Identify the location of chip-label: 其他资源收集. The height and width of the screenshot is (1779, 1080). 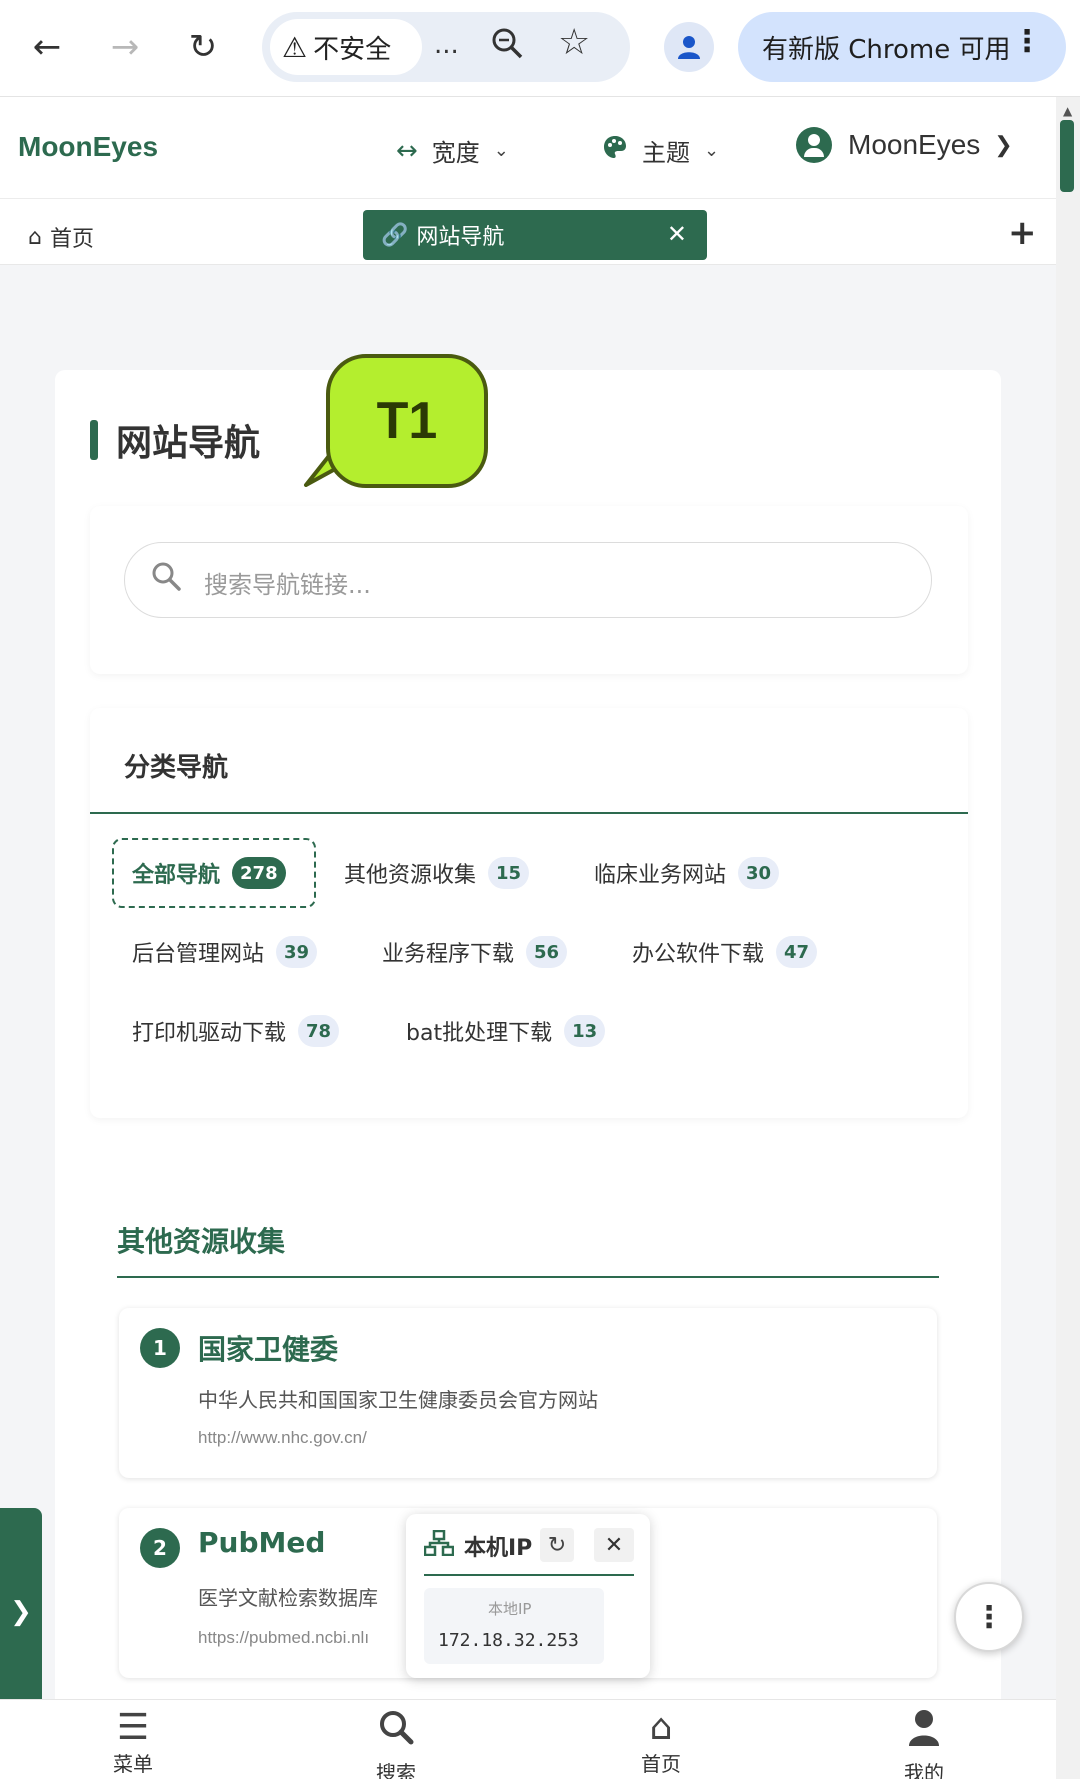
(410, 875).